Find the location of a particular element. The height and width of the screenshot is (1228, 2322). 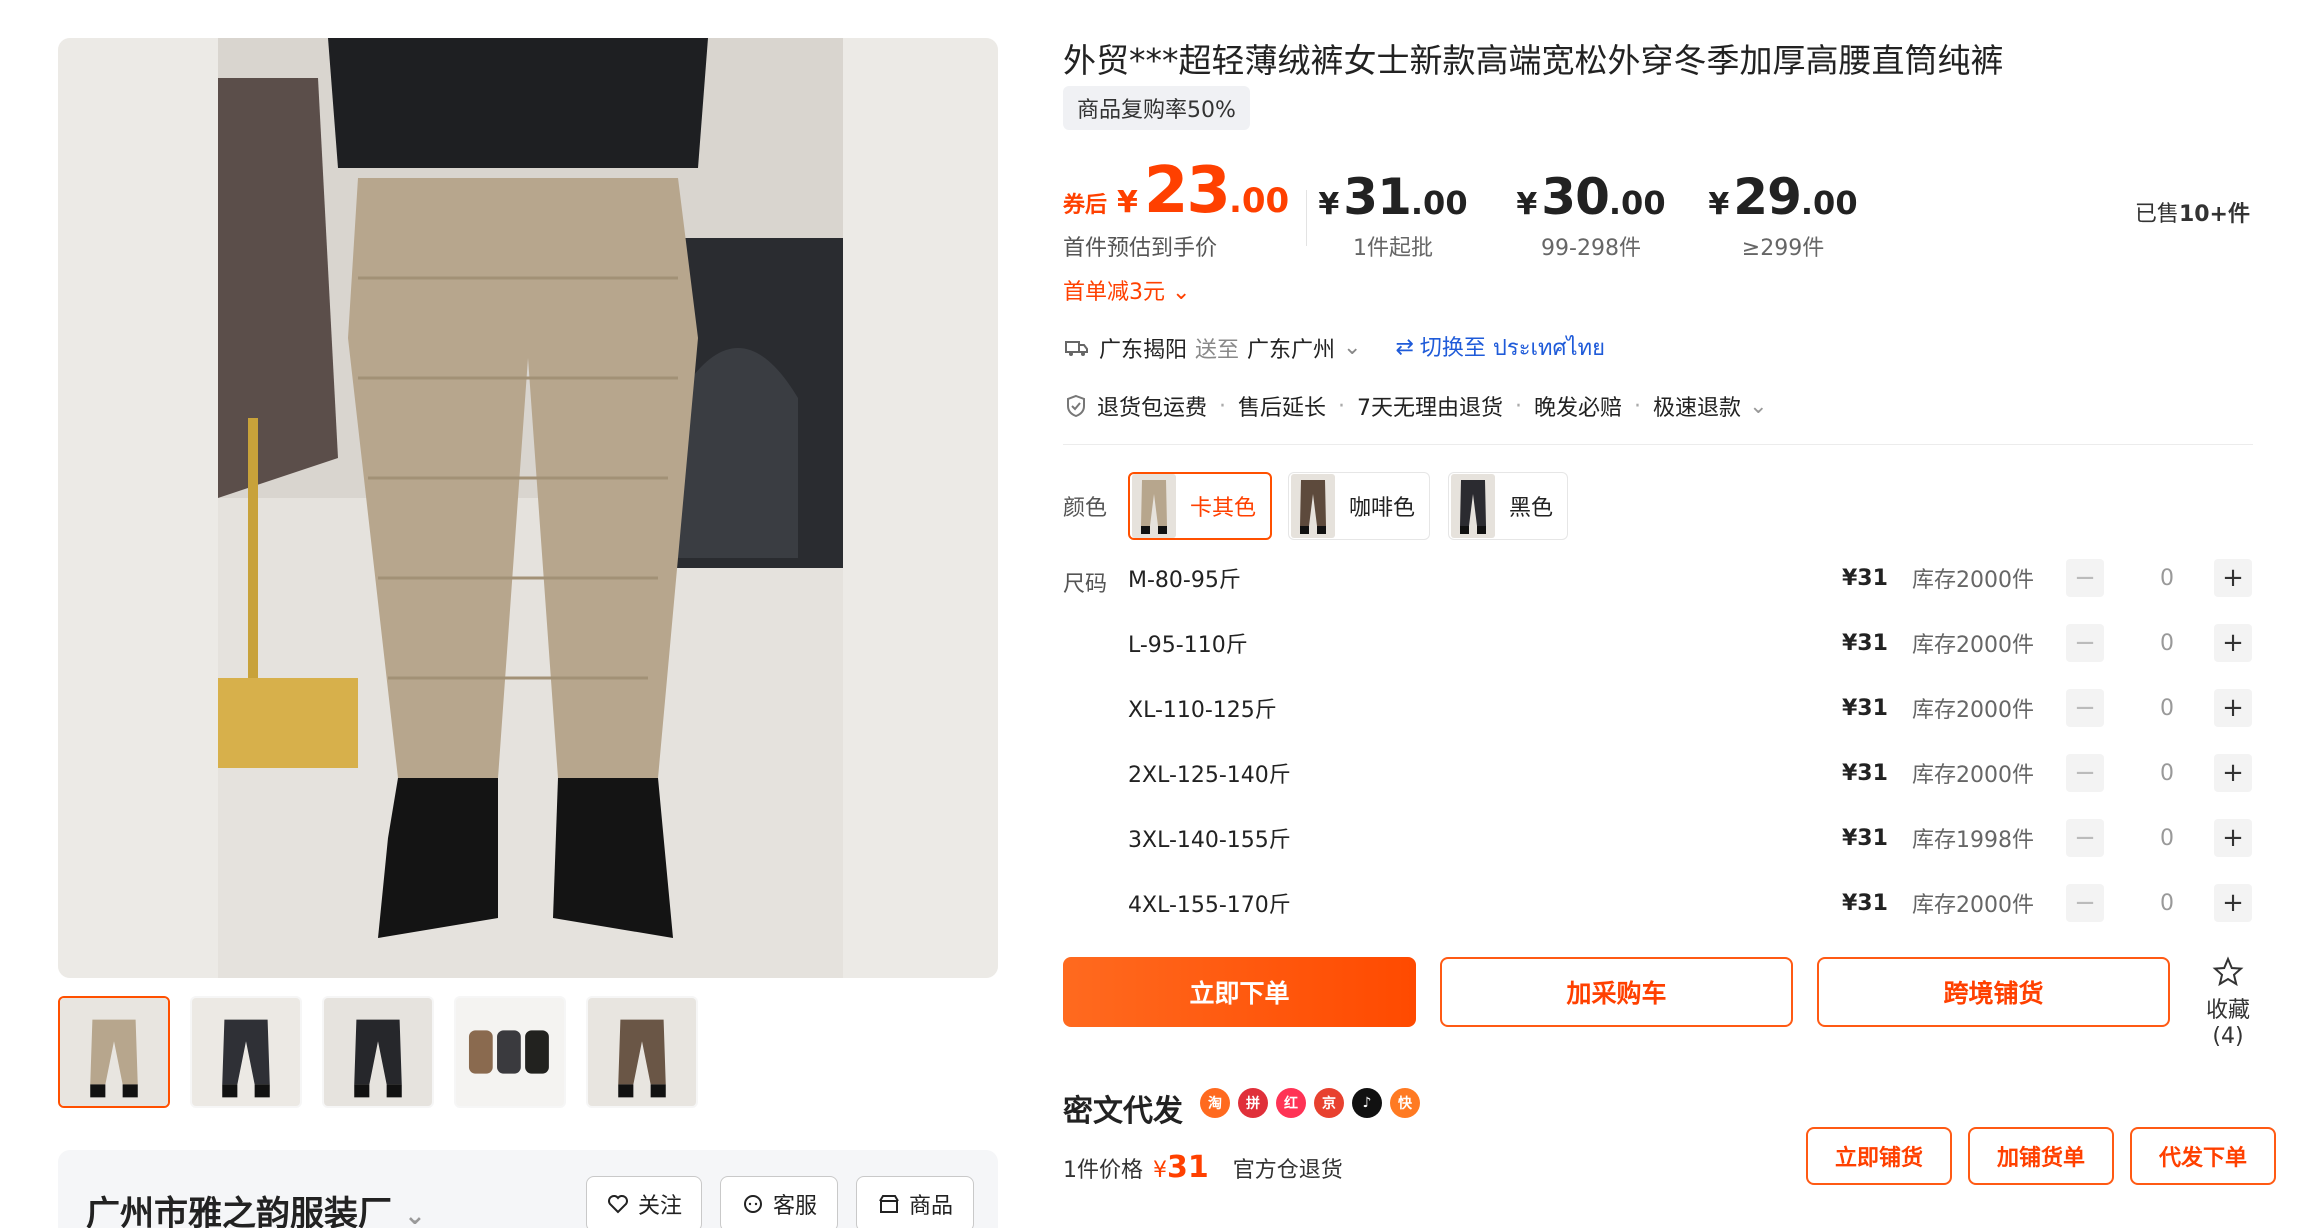

switch-country-link: ⇄ 切换至 ประเทศไทย is located at coordinates (1499, 347).